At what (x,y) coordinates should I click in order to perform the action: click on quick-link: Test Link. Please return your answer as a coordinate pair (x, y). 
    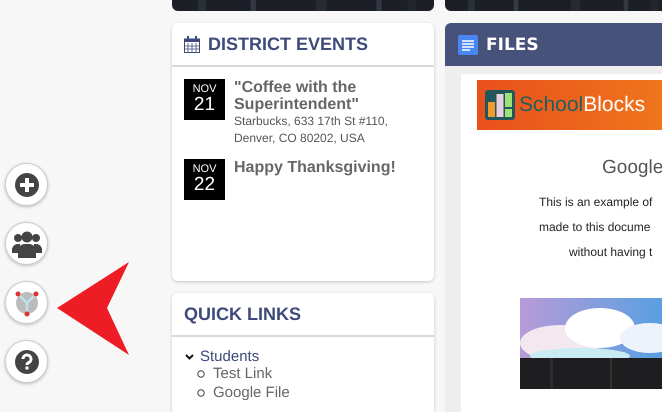
    Looking at the image, I should click on (242, 373).